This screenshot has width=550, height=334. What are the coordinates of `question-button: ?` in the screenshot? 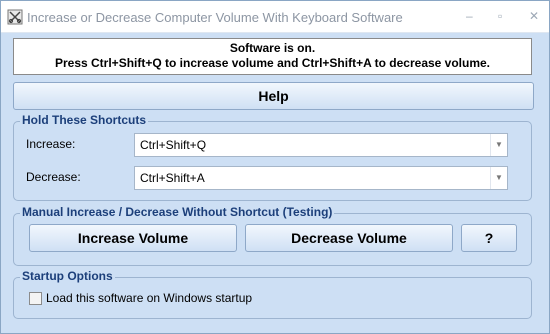 It's located at (489, 238).